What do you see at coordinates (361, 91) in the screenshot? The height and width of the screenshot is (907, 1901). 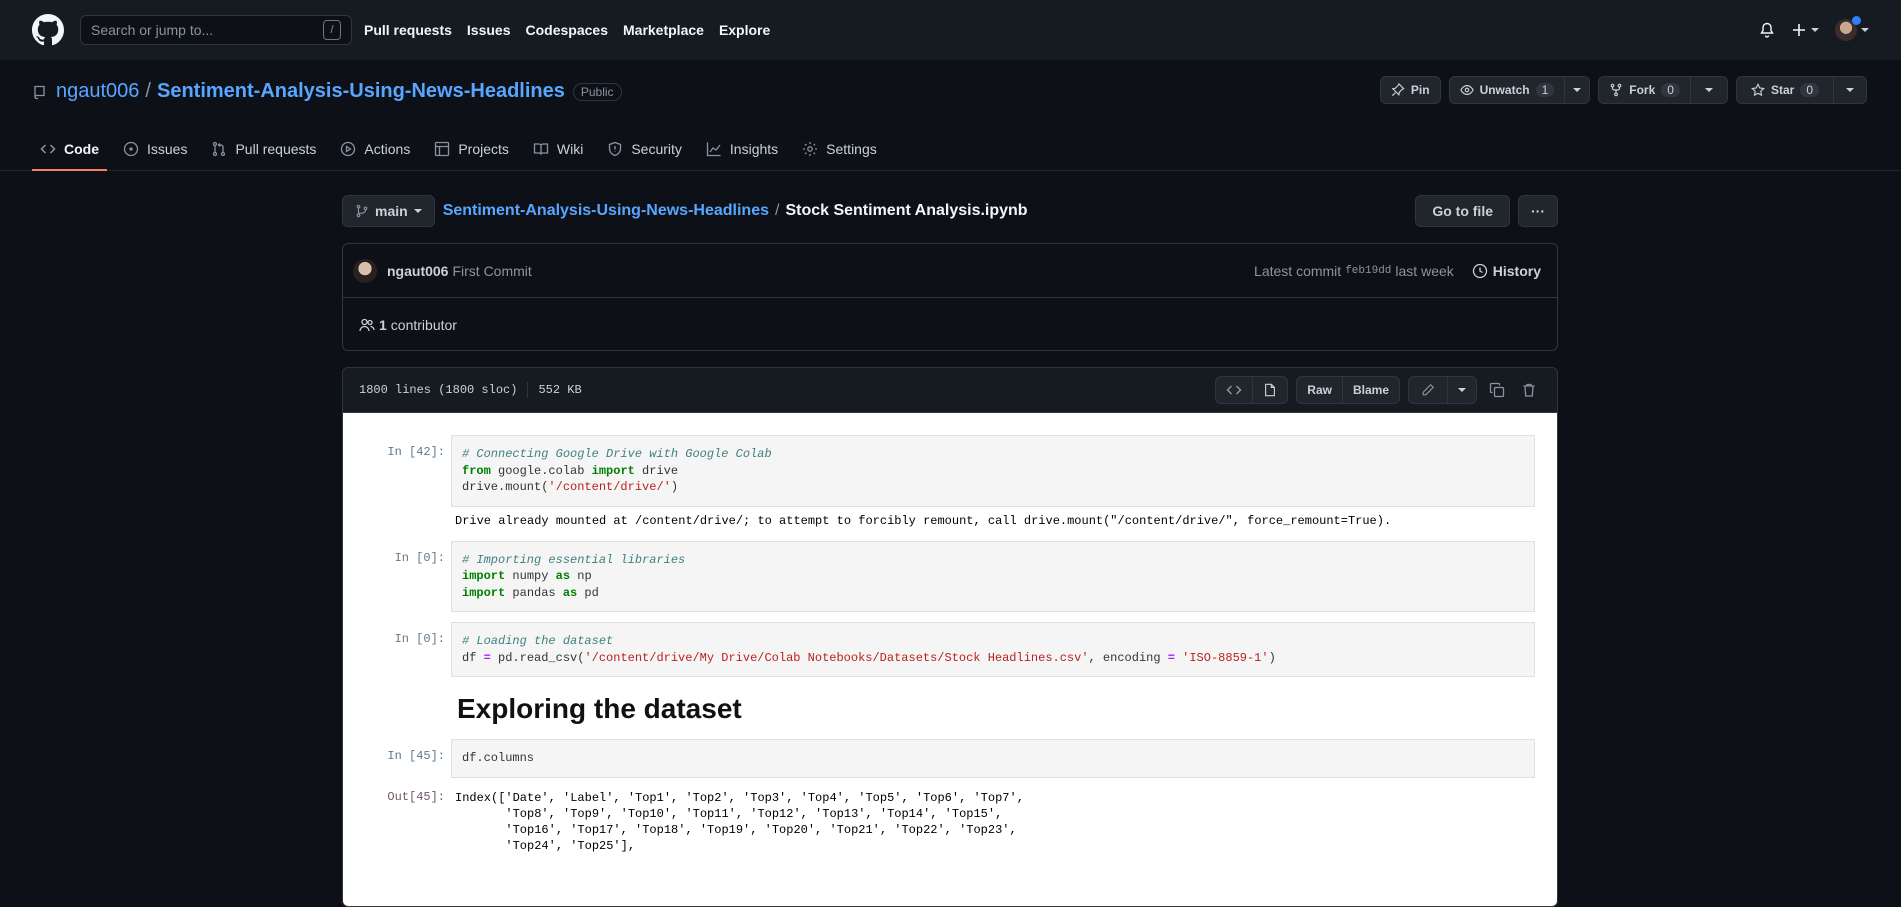 I see `repo-name-link: Sentiment-Analysis-Using-News-Headlines` at bounding box center [361, 91].